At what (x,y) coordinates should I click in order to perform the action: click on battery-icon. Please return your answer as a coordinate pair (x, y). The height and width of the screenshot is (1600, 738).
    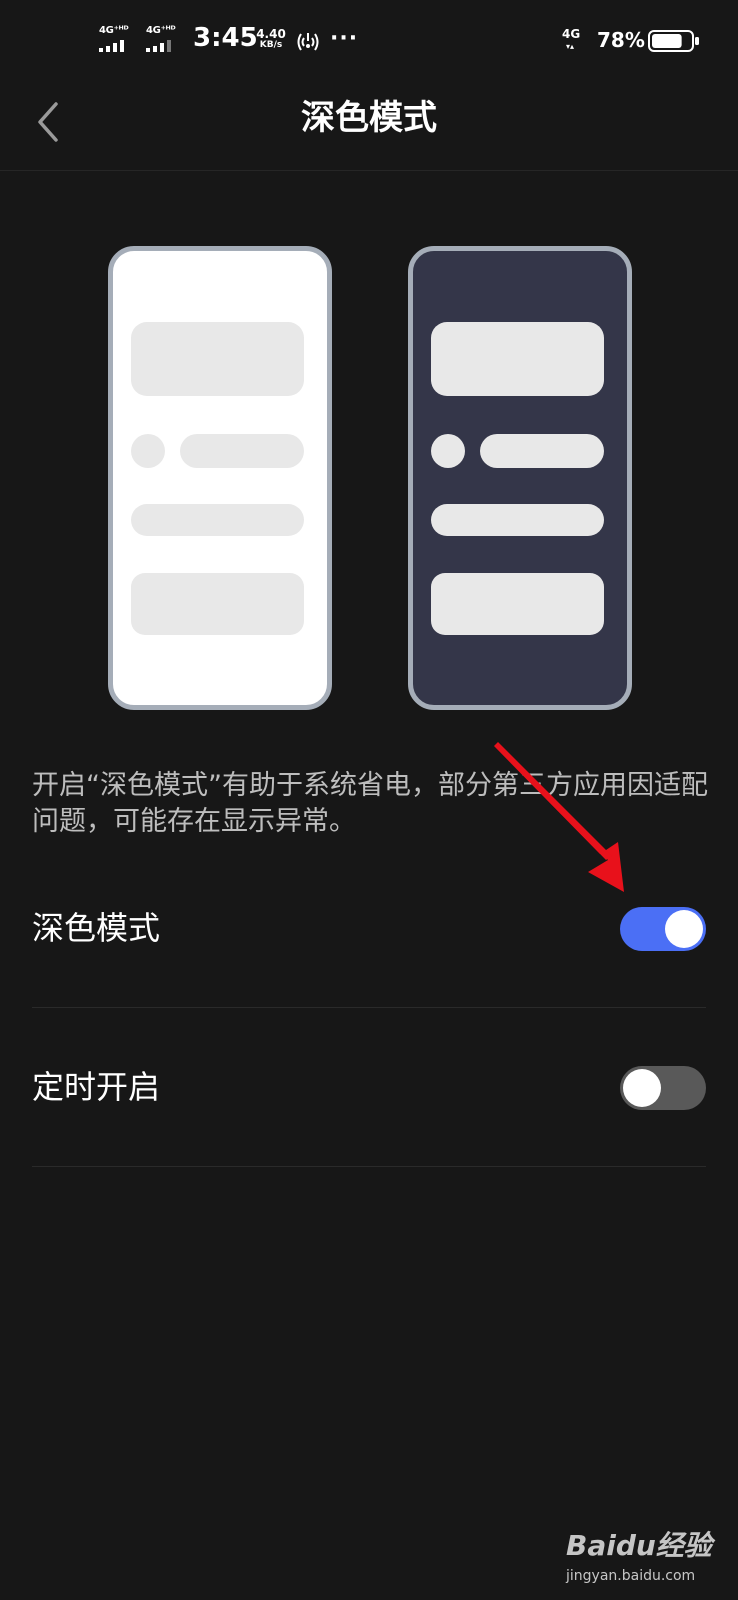
    Looking at the image, I should click on (673, 41).